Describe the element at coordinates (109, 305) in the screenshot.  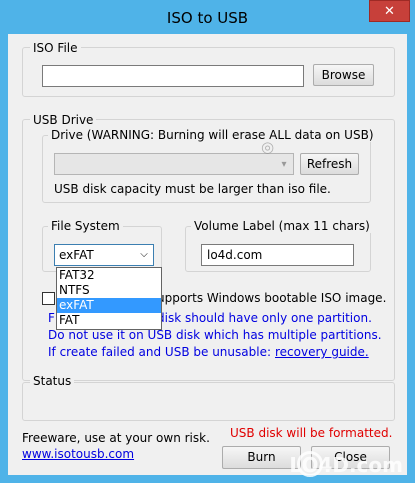
I see `dropdown-option-exfat: exFAT` at that location.